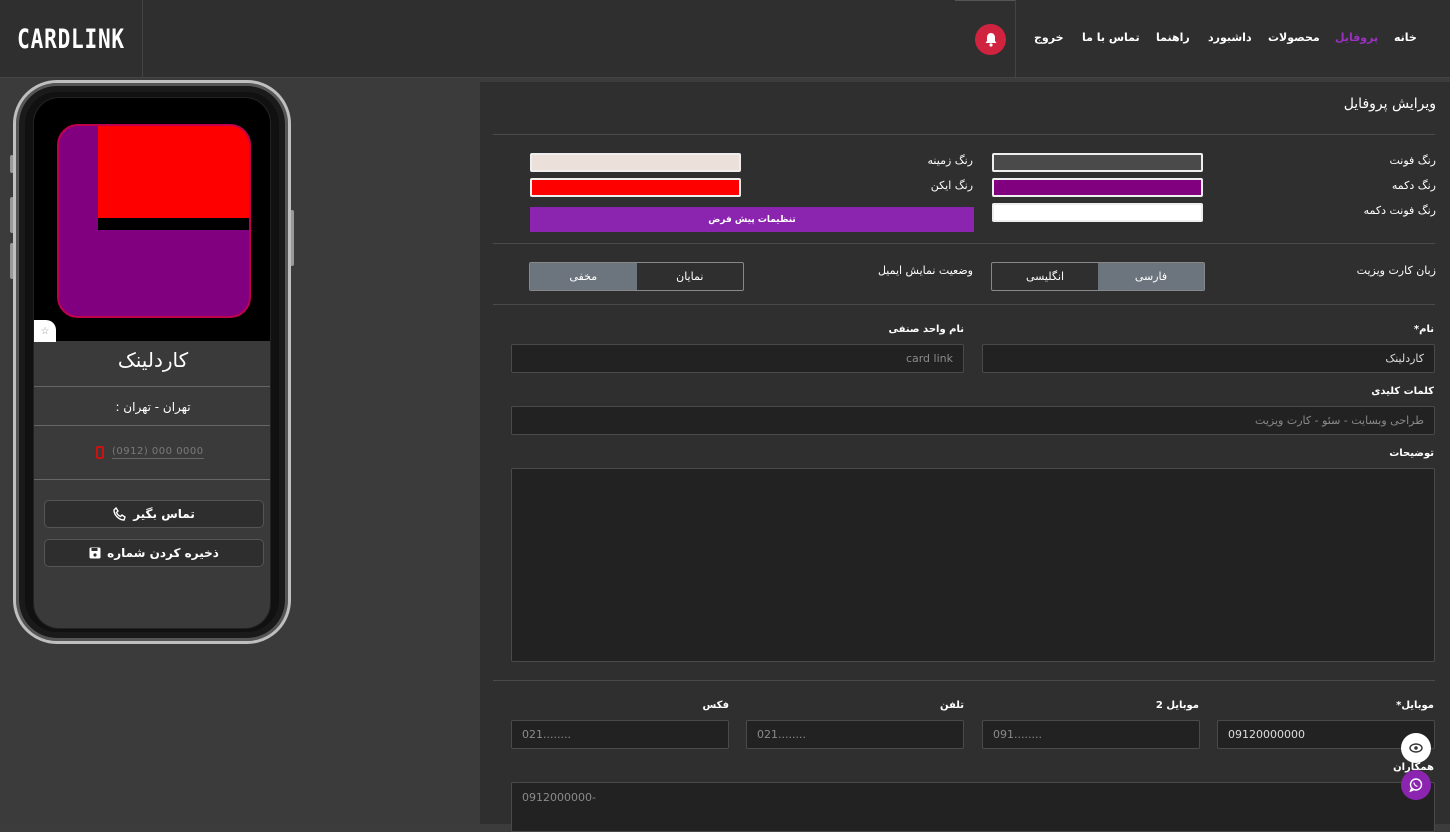 The height and width of the screenshot is (832, 1450). I want to click on email-option-hidden: مخفی, so click(583, 276).